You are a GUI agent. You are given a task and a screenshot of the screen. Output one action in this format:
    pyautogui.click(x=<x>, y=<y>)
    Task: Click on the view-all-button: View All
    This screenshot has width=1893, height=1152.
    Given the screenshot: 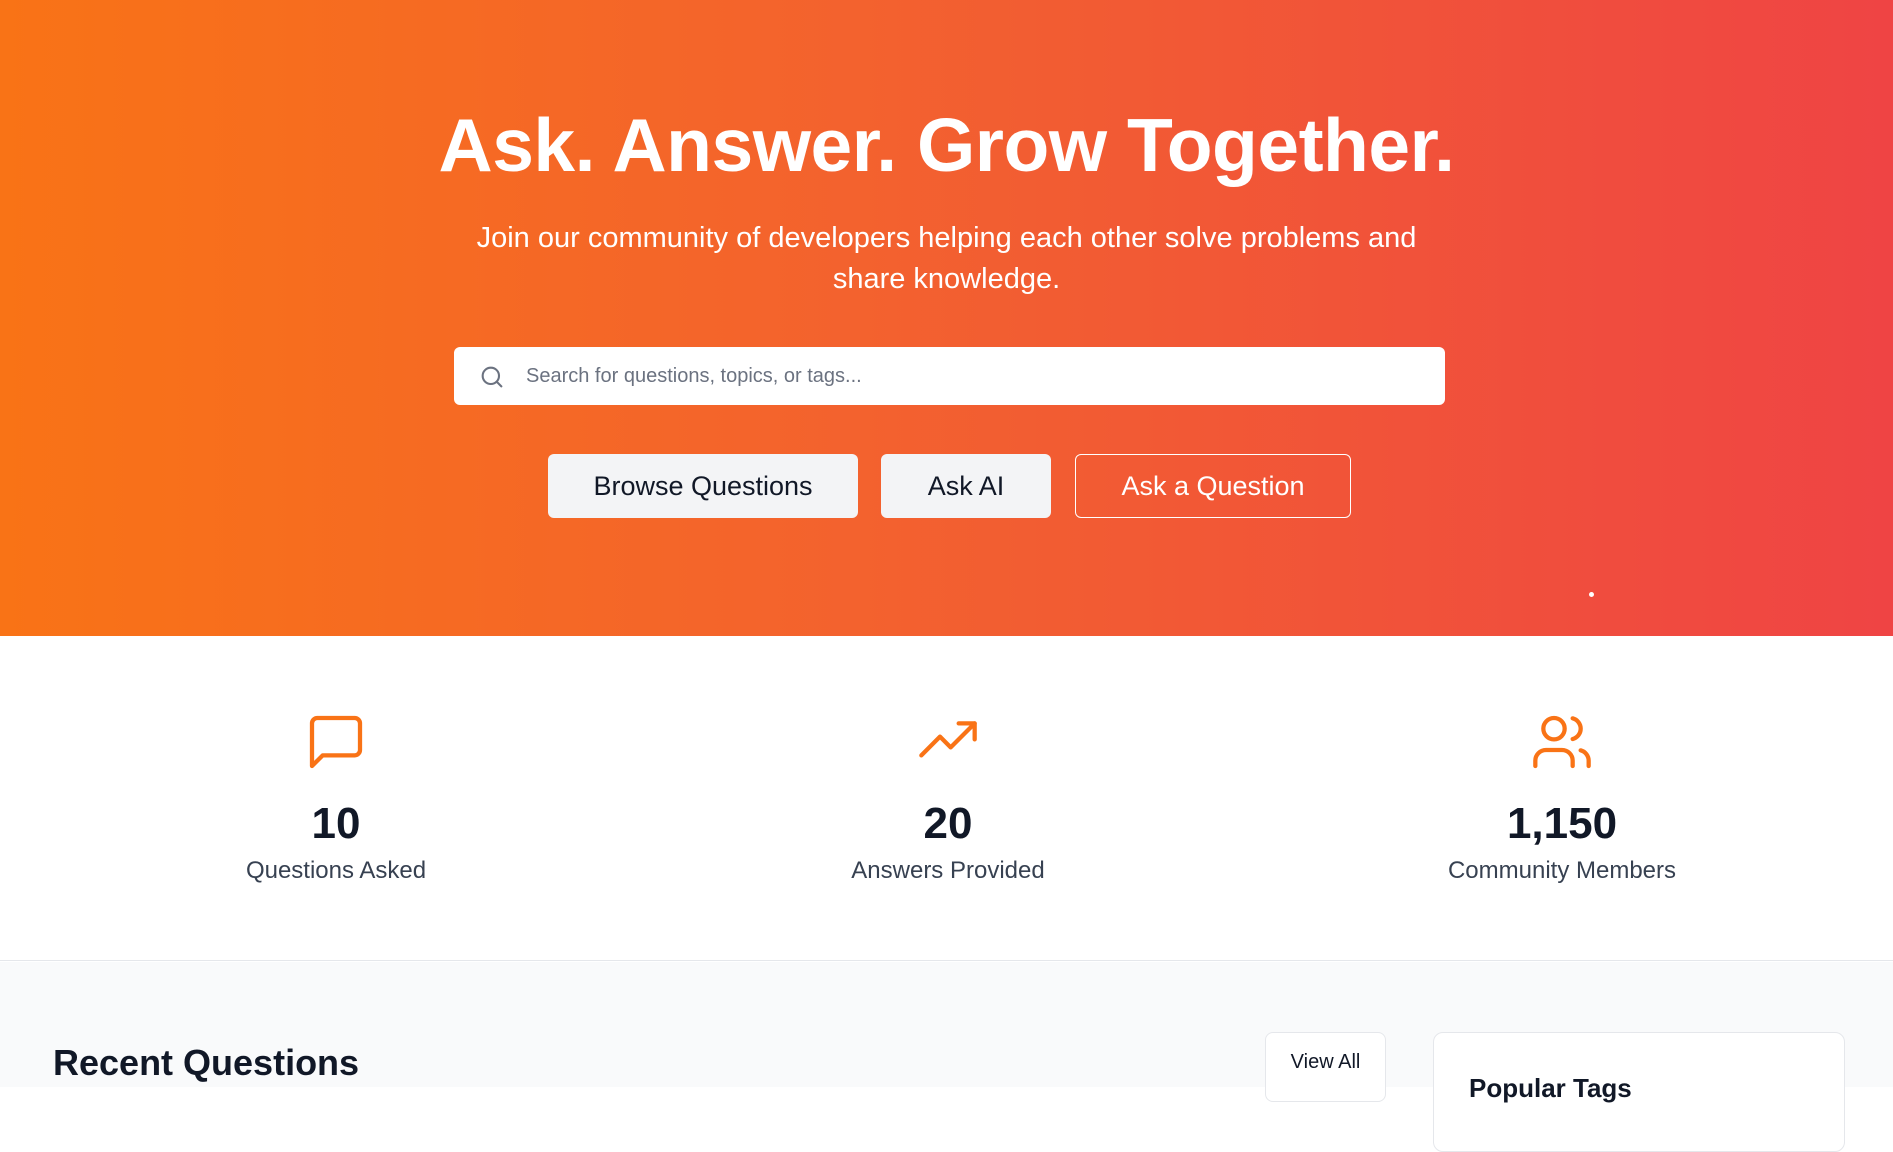 What is the action you would take?
    pyautogui.click(x=1325, y=1067)
    